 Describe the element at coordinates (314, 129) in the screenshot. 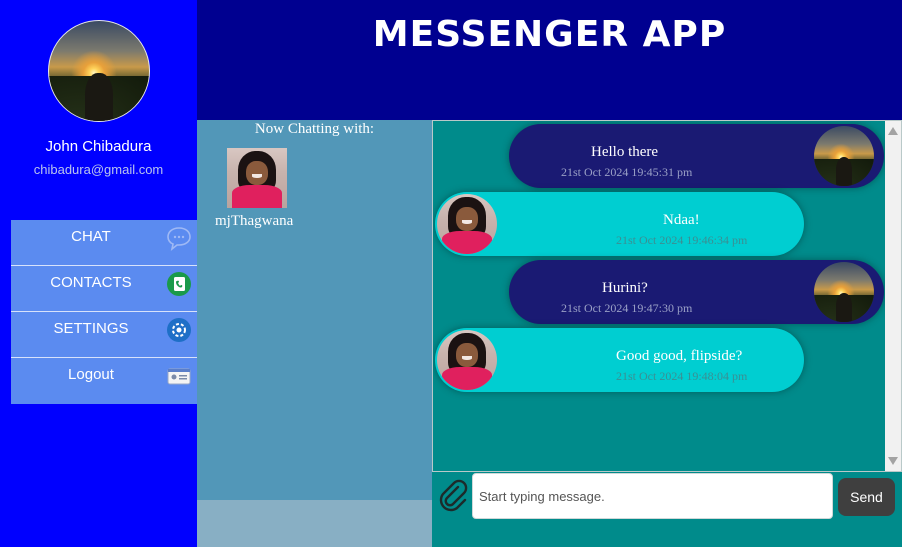

I see `now-chatting-heading: Now Chatting with:` at that location.